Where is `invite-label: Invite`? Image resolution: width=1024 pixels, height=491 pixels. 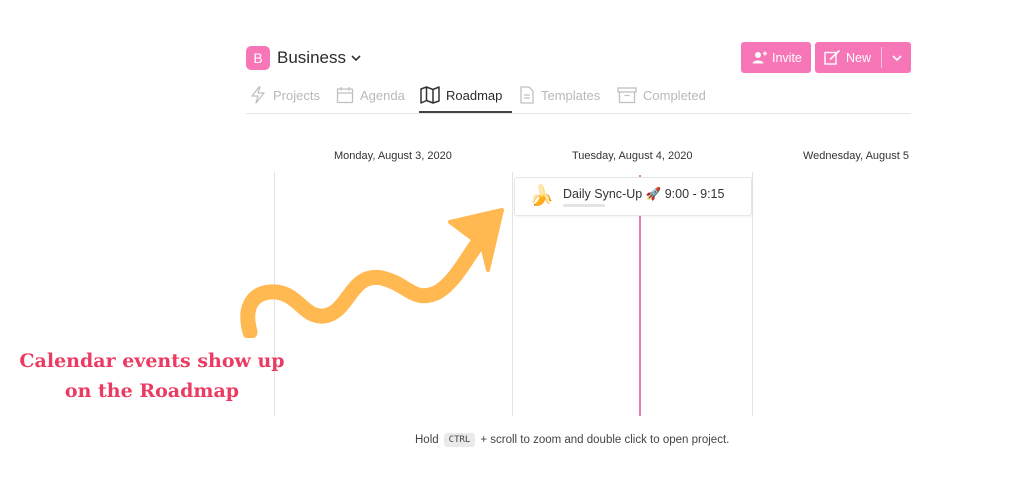 invite-label: Invite is located at coordinates (787, 57).